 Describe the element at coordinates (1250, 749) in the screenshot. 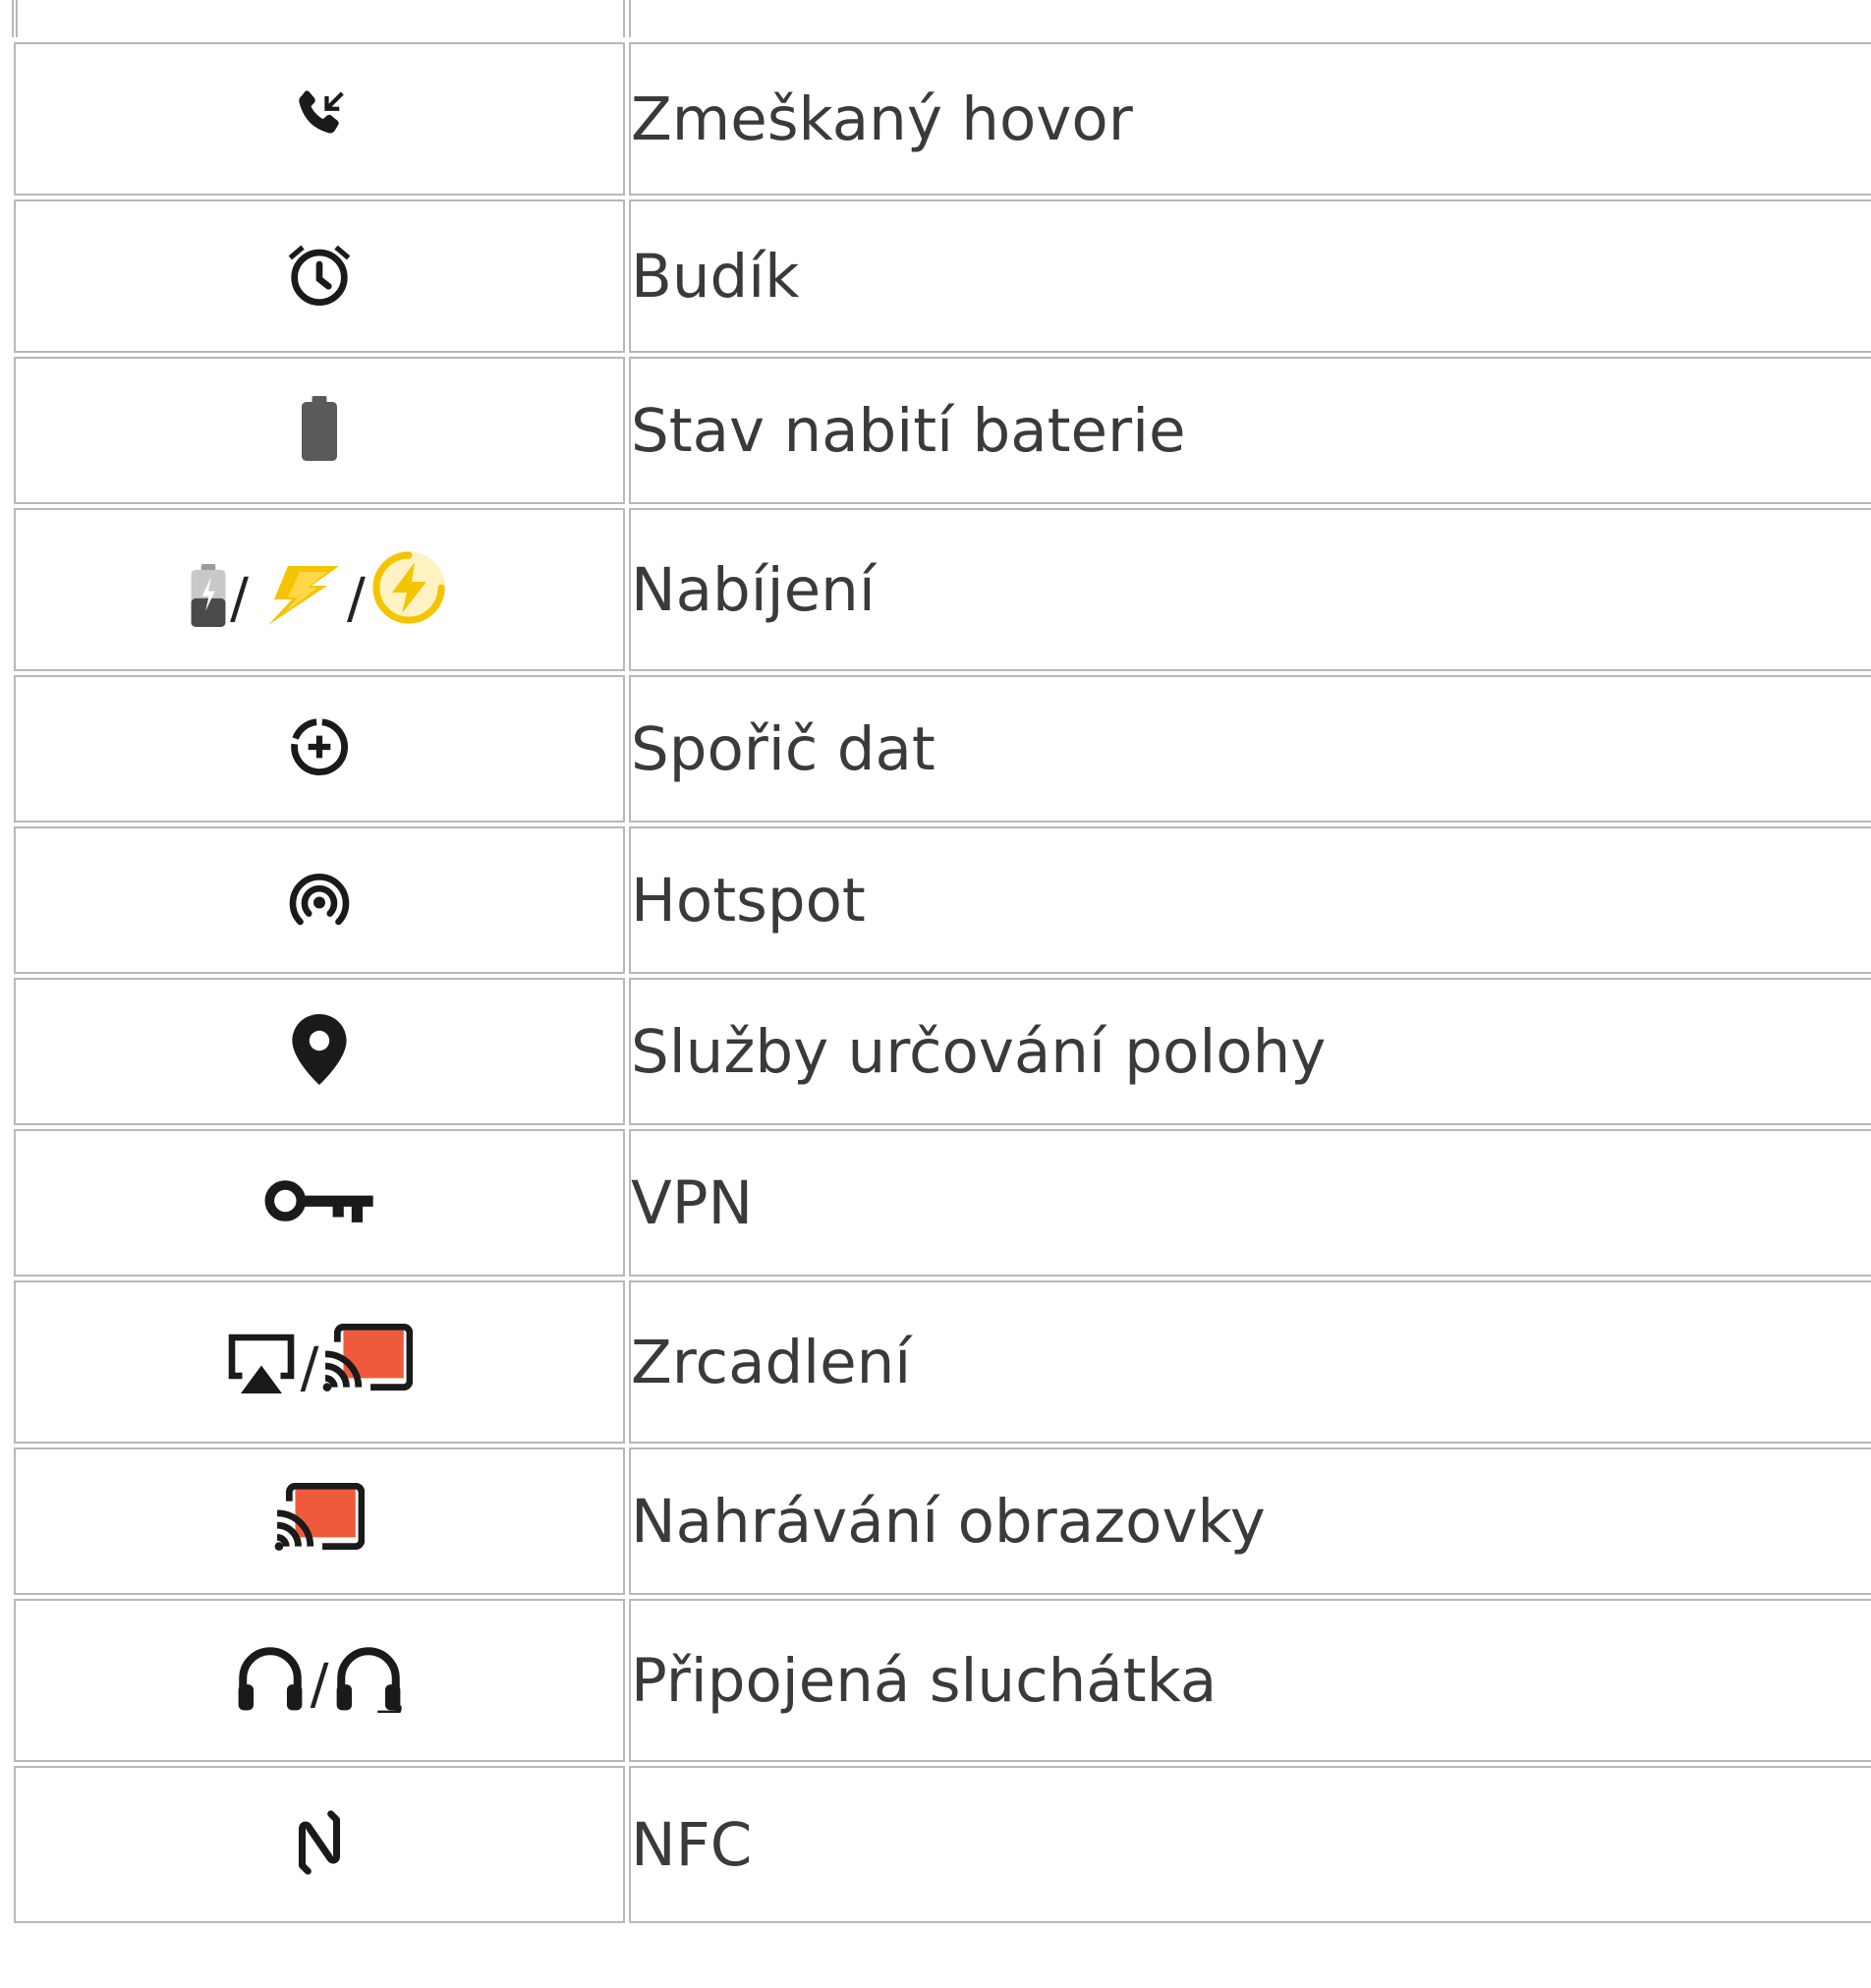

I see `row-label: Spořič dat` at that location.